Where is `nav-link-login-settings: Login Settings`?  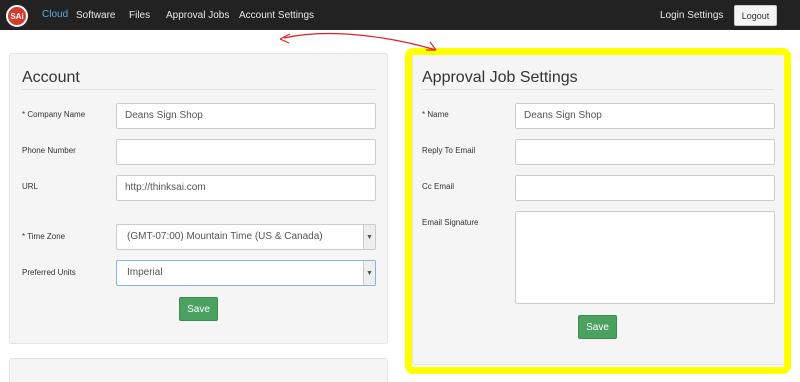
nav-link-login-settings: Login Settings is located at coordinates (691, 15).